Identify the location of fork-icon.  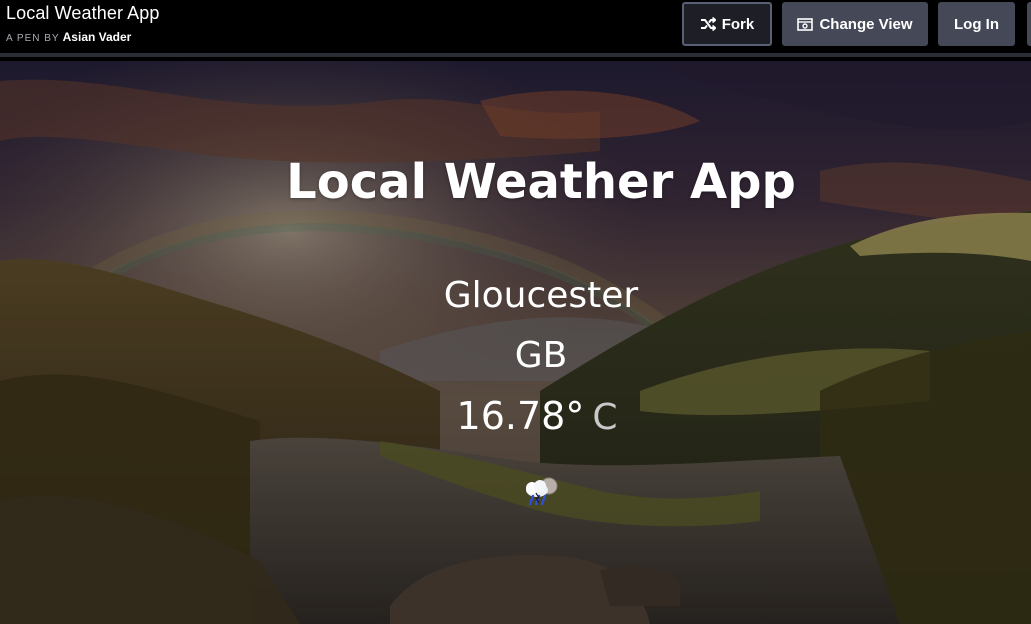
(708, 24).